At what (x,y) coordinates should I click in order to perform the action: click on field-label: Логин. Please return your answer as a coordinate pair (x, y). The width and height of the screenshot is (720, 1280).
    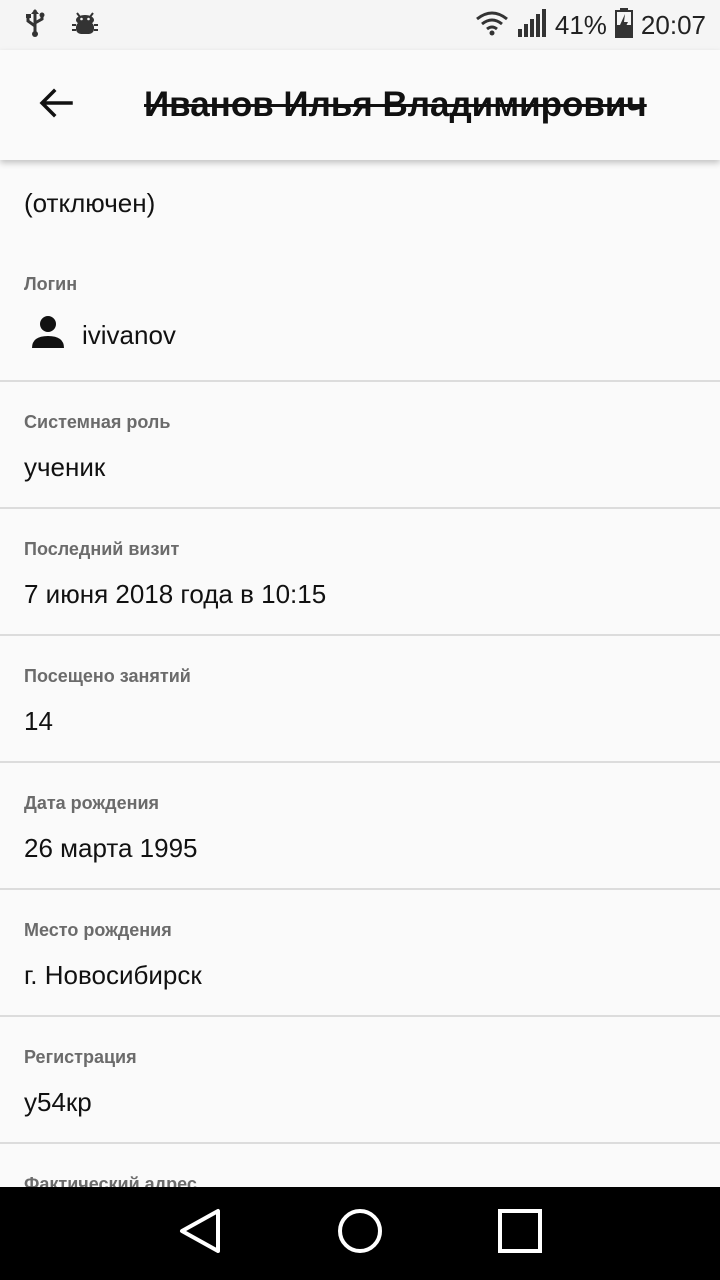
    Looking at the image, I should click on (51, 284).